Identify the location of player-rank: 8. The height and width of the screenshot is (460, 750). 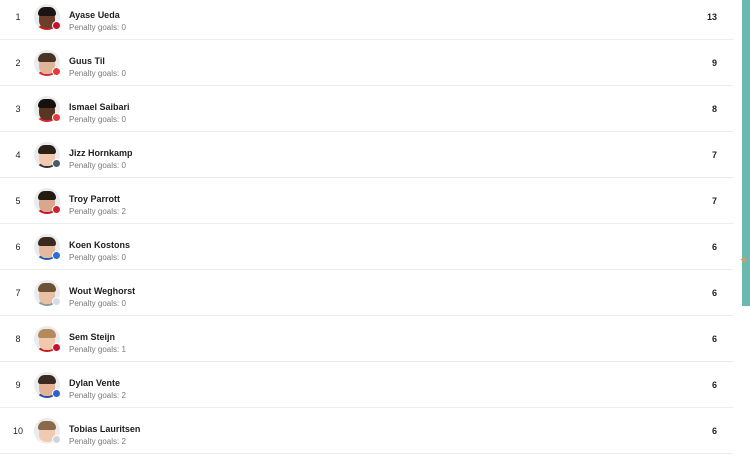
(18, 339).